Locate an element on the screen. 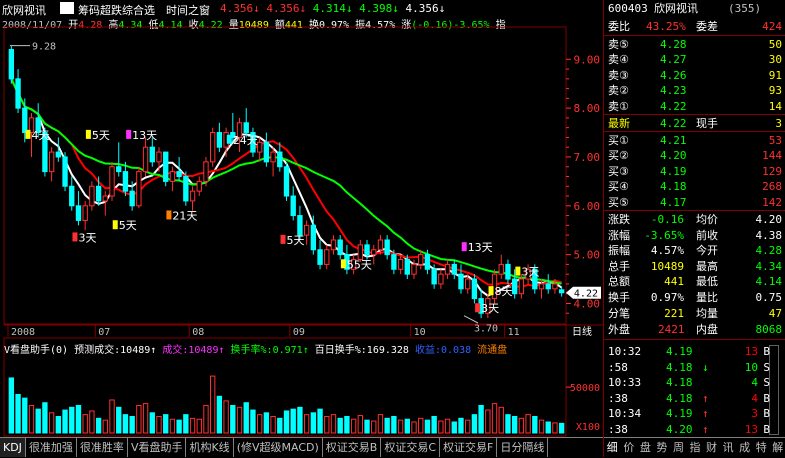  tick-row: :58 4.18 ↓ 10 S is located at coordinates (695, 367).